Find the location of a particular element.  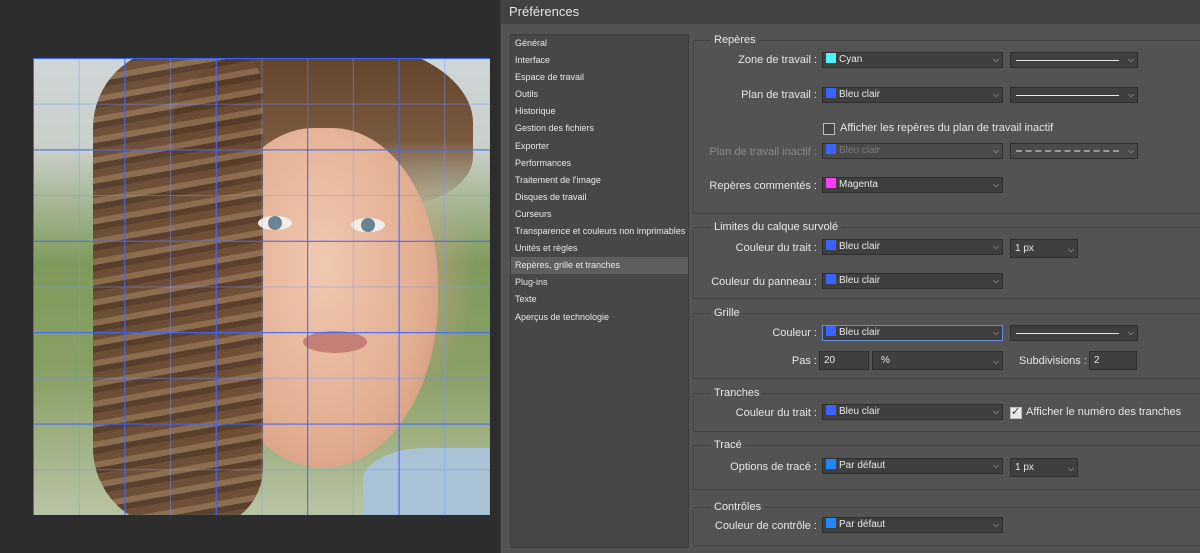

grid-step-input: 20 is located at coordinates (844, 360).